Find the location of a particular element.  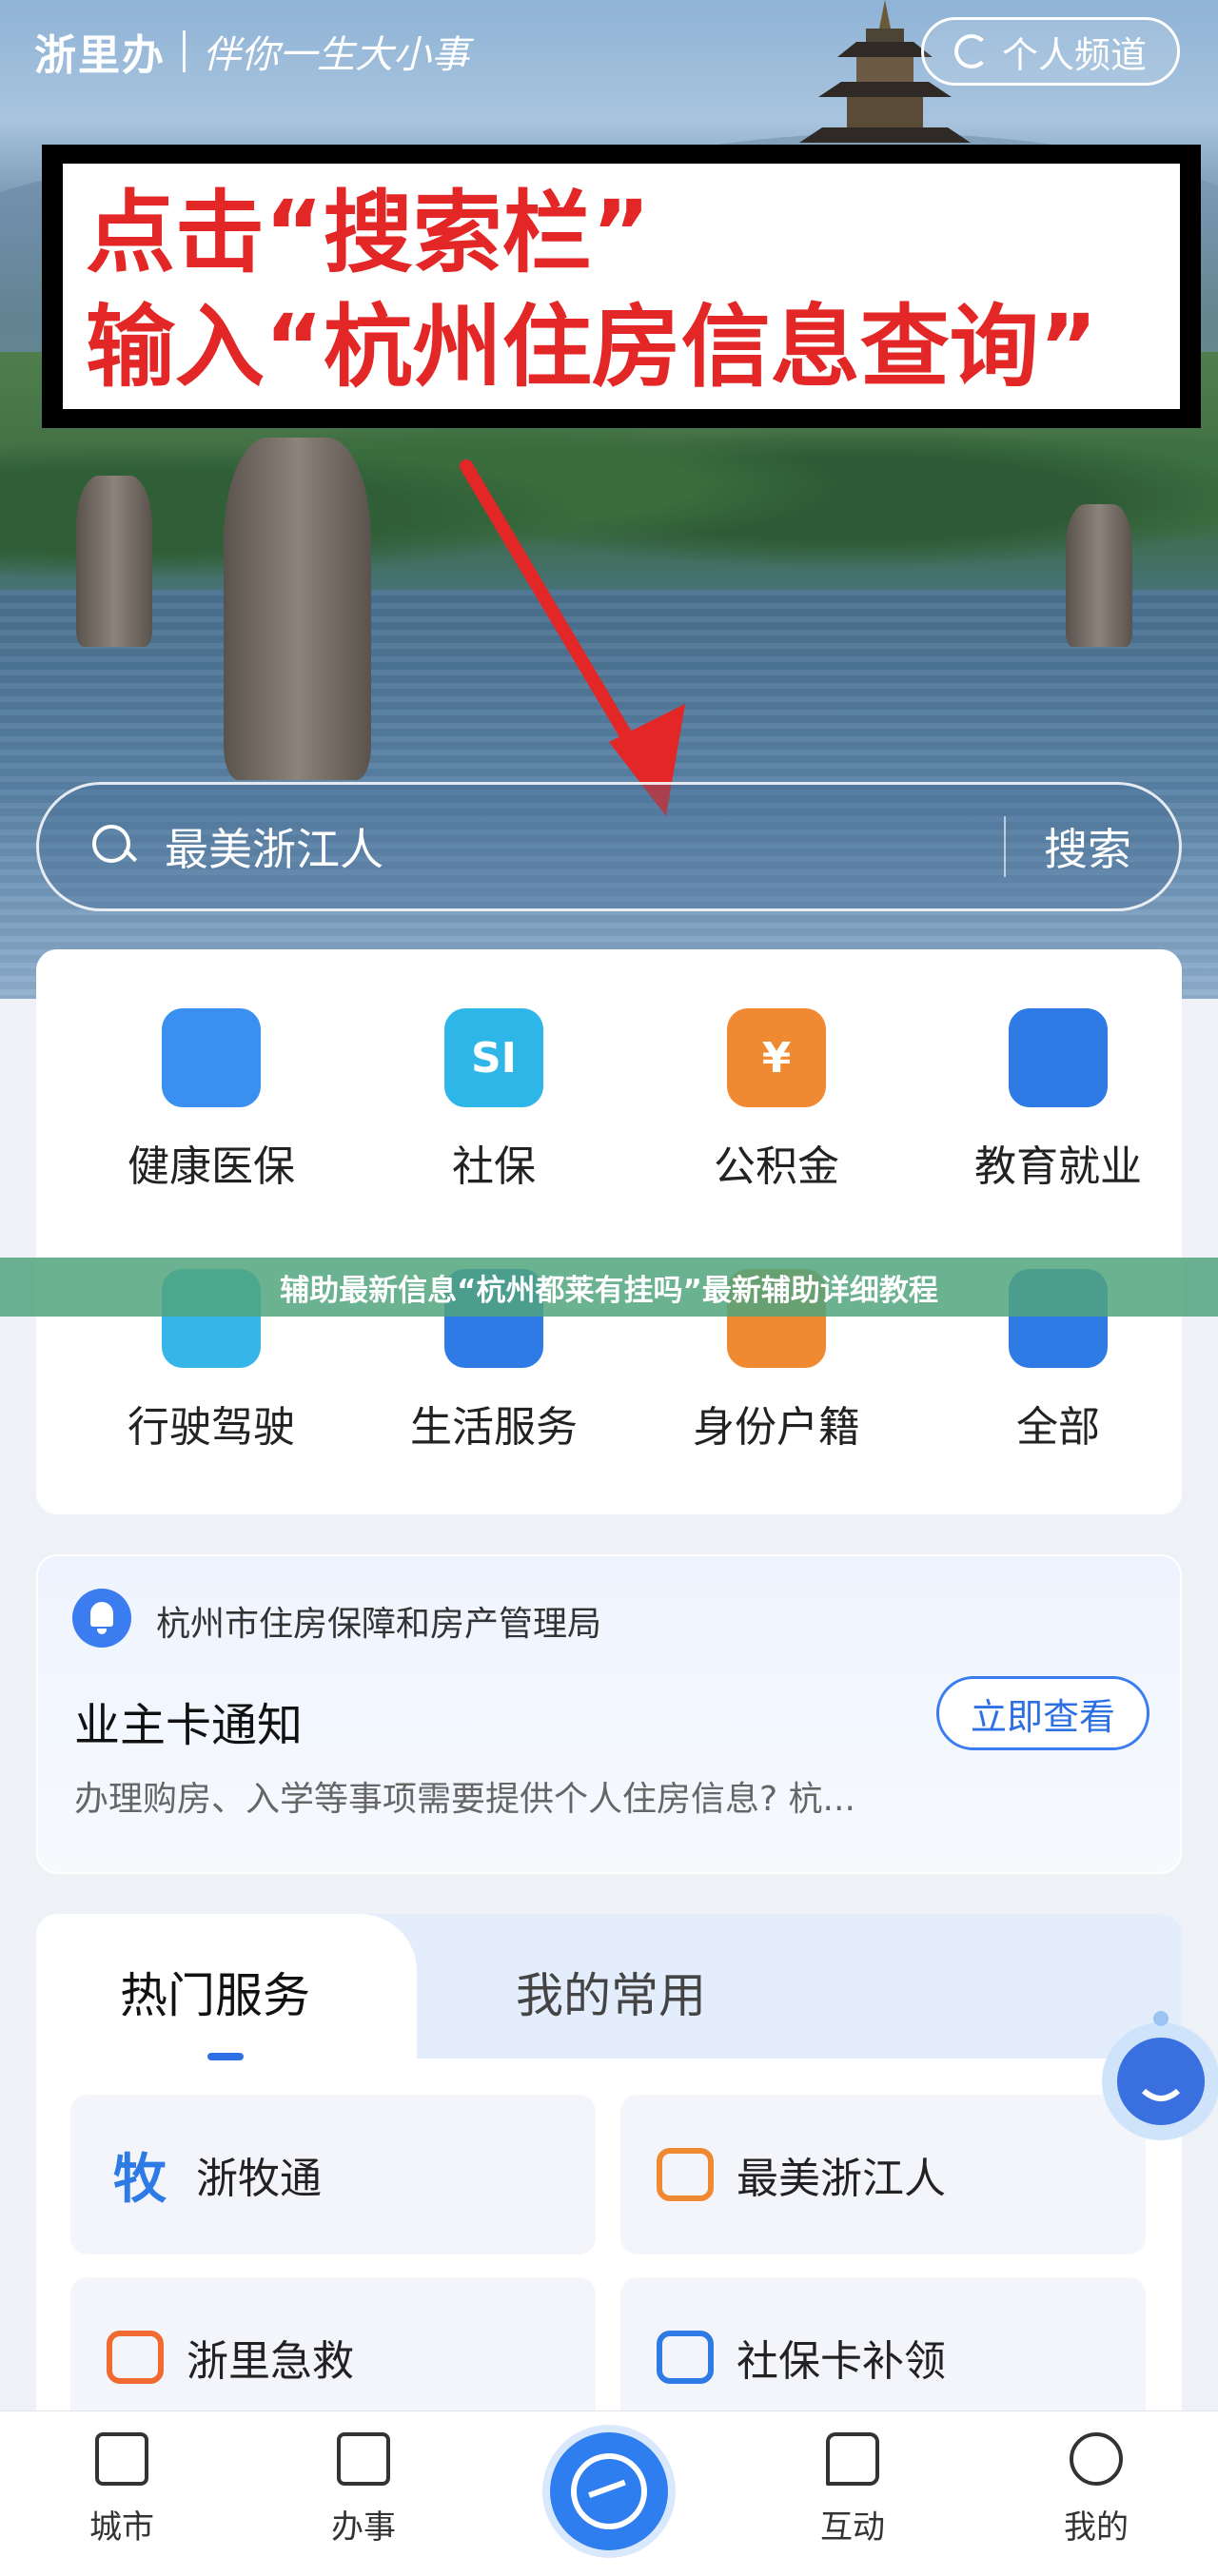

service-label: 生活服务 is located at coordinates (494, 1427).